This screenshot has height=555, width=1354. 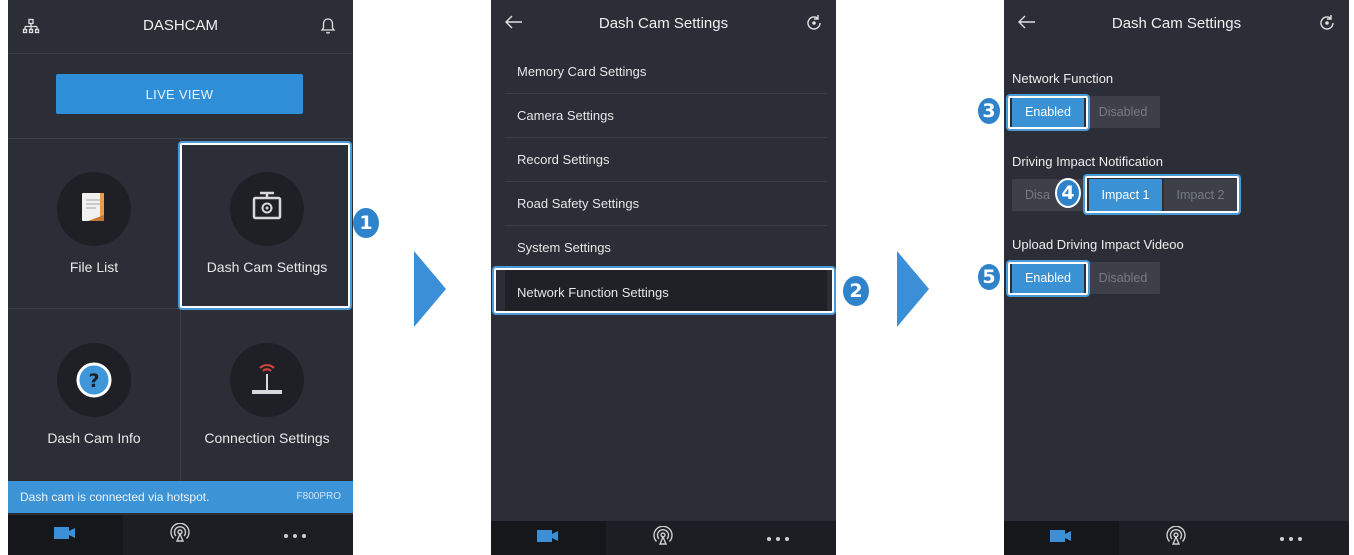 I want to click on menu-camera-settings: Camera Settings, so click(x=666, y=116).